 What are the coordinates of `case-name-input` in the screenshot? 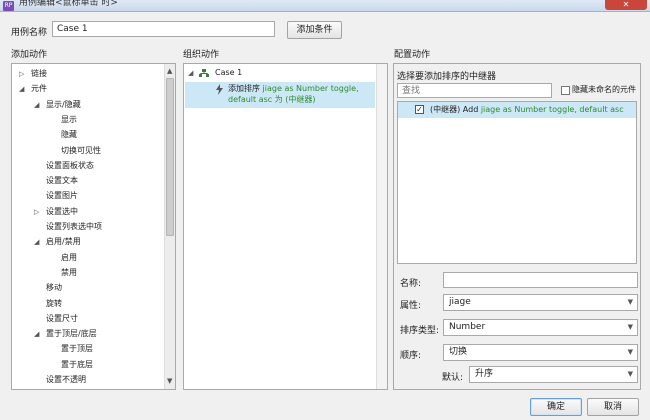 It's located at (163, 29).